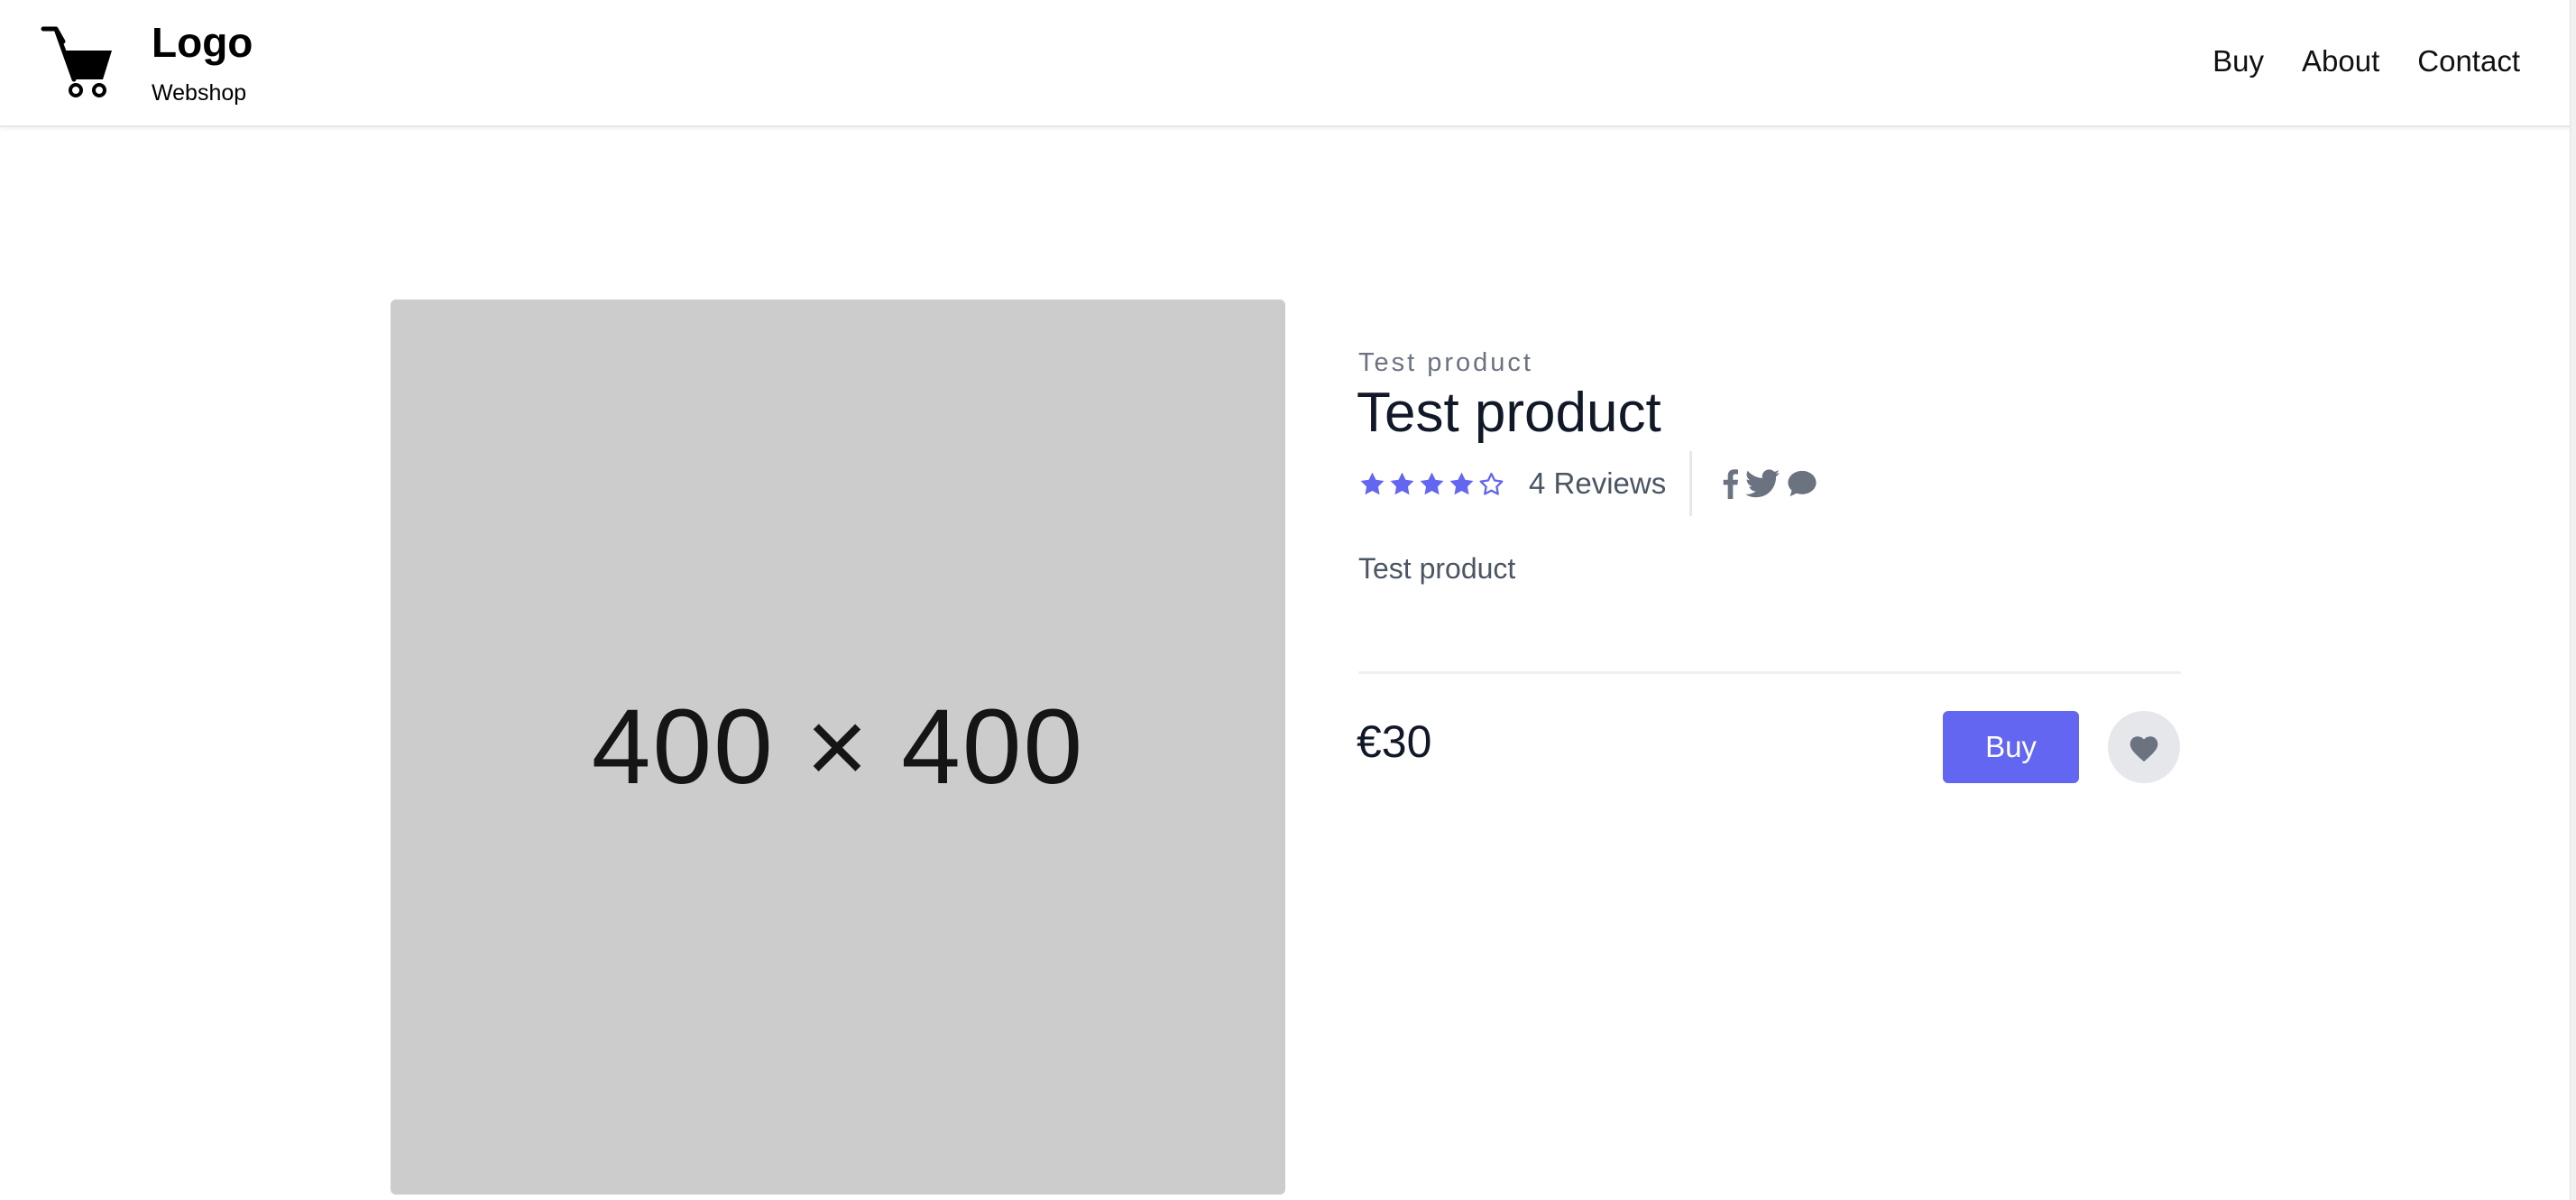 Image resolution: width=2576 pixels, height=1200 pixels. Describe the element at coordinates (2011, 747) in the screenshot. I see `buy-button: Buy` at that location.